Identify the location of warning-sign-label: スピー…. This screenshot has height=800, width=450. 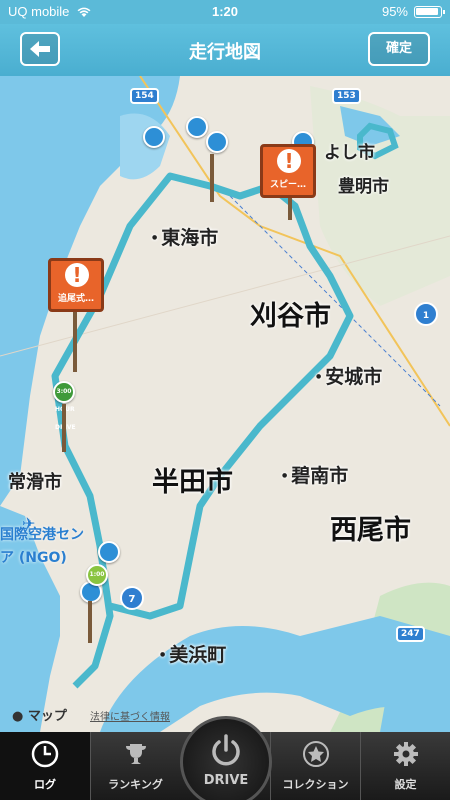
(287, 185).